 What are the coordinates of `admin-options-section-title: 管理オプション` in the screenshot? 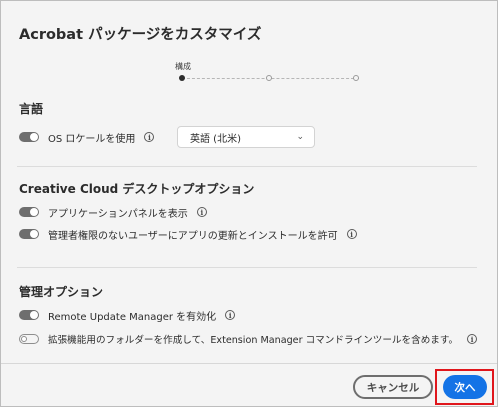 It's located at (61, 292).